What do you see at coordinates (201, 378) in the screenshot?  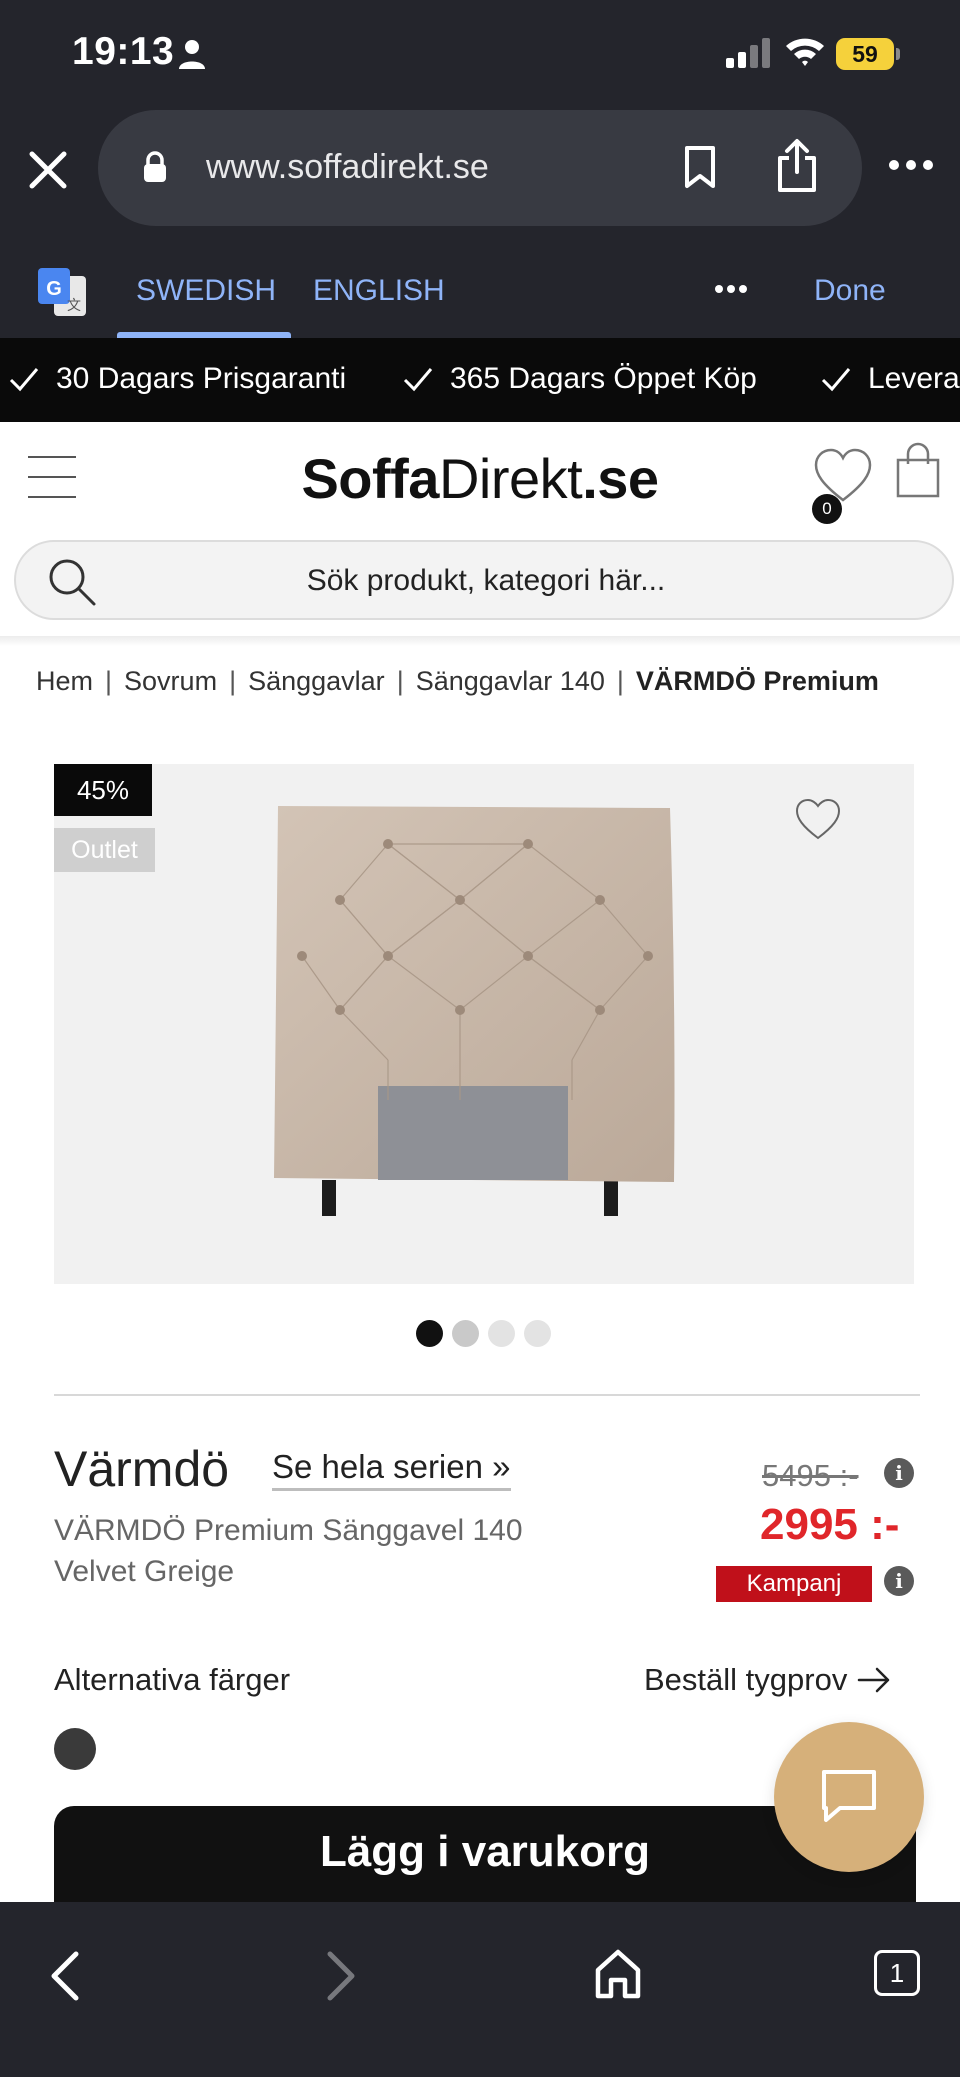 I see `promo-text: 30 Dagars Prisgaranti` at bounding box center [201, 378].